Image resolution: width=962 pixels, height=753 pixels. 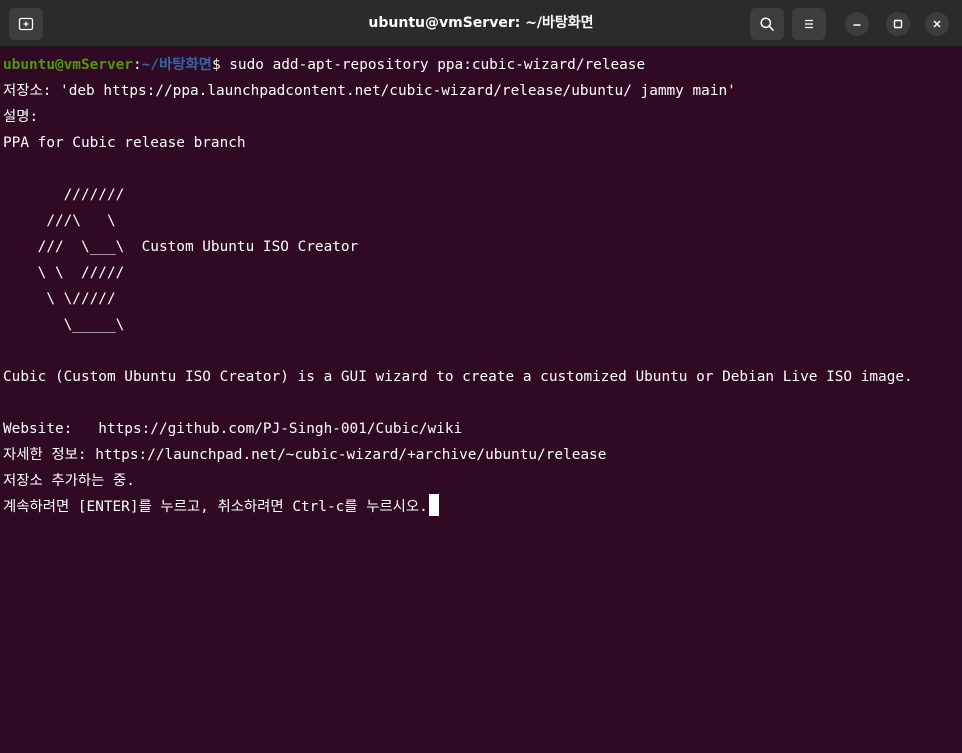 What do you see at coordinates (481, 23) in the screenshot?
I see `titlebar: ubuntu@vmServer: ~/바탕화면` at bounding box center [481, 23].